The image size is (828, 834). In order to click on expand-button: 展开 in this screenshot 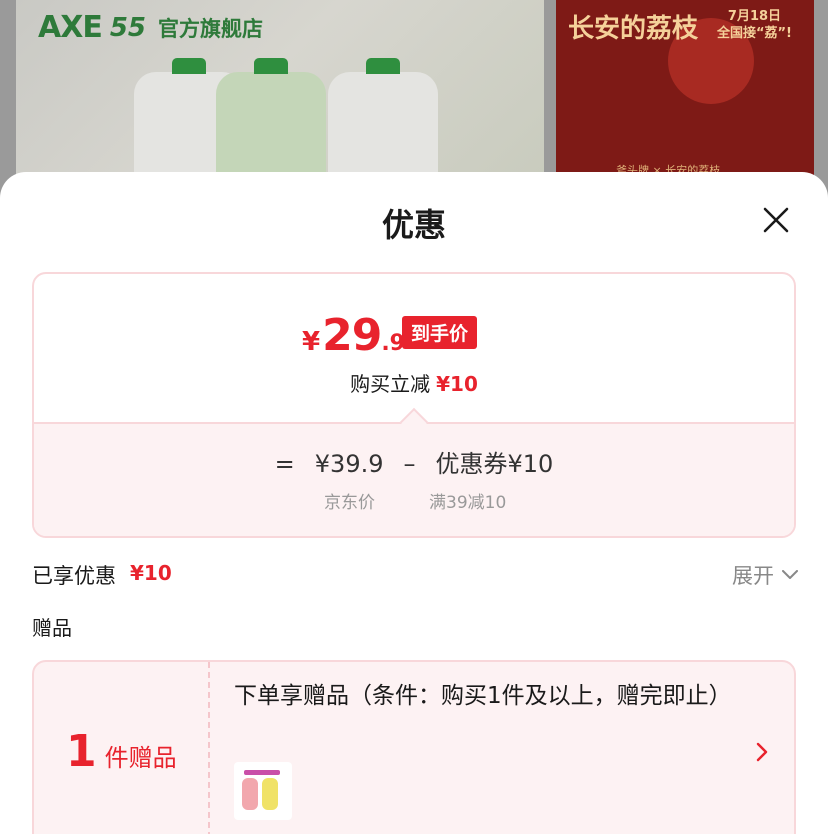, I will do `click(765, 575)`.